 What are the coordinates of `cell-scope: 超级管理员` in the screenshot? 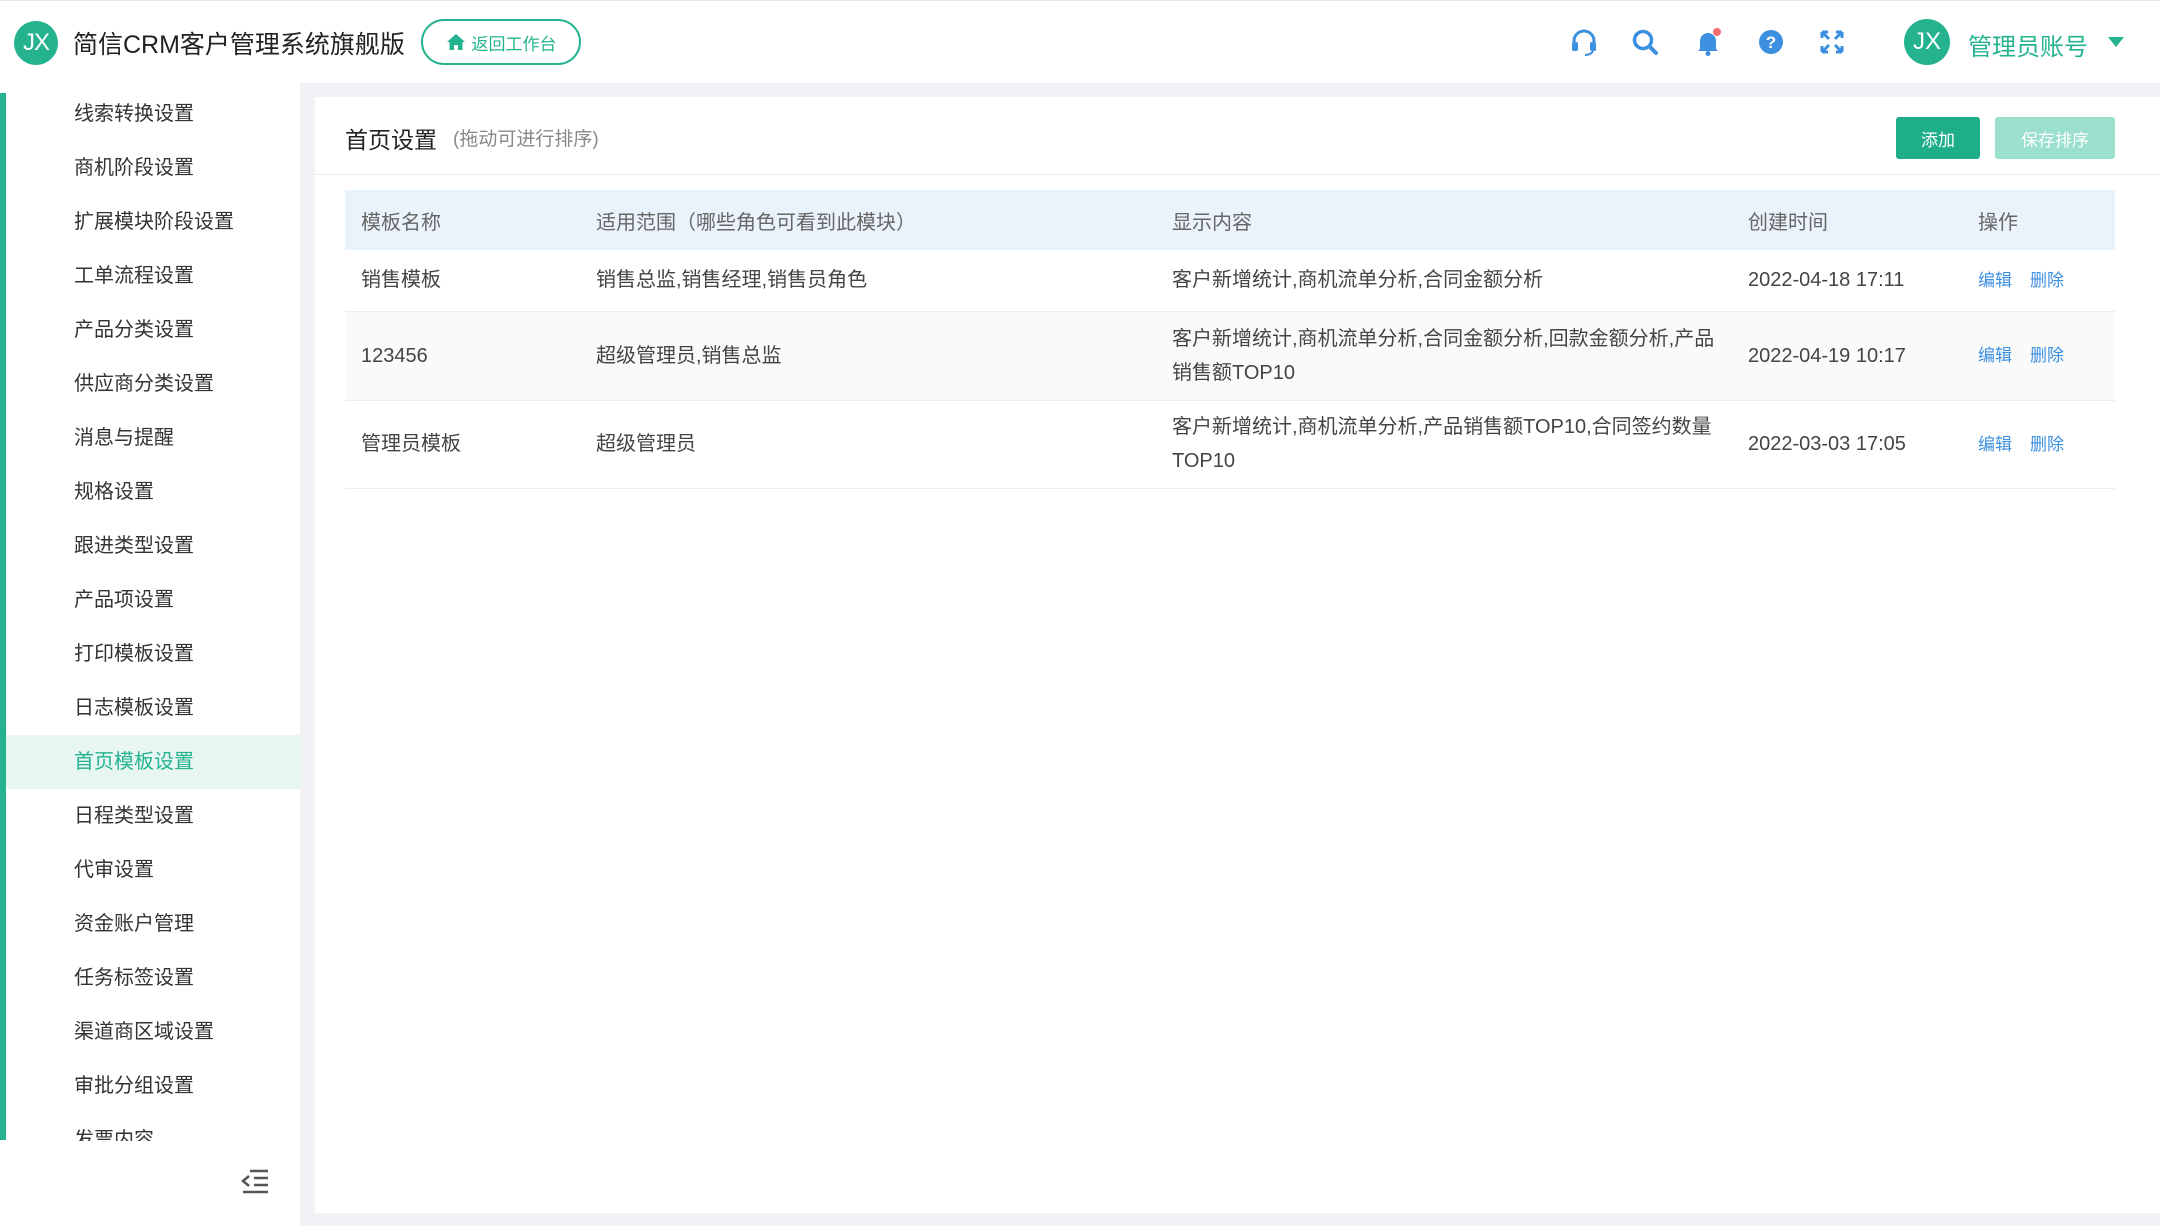 It's located at (868, 444).